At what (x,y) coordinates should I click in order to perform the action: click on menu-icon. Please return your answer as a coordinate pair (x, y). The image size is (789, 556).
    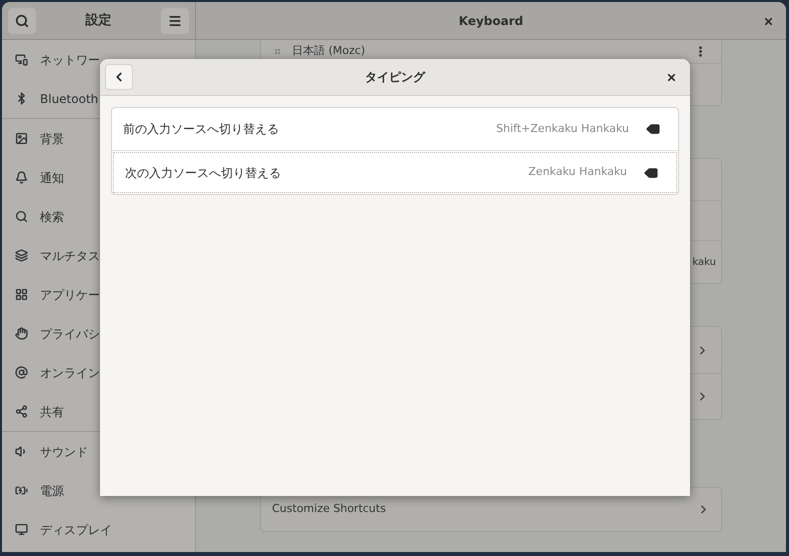
    Looking at the image, I should click on (175, 21).